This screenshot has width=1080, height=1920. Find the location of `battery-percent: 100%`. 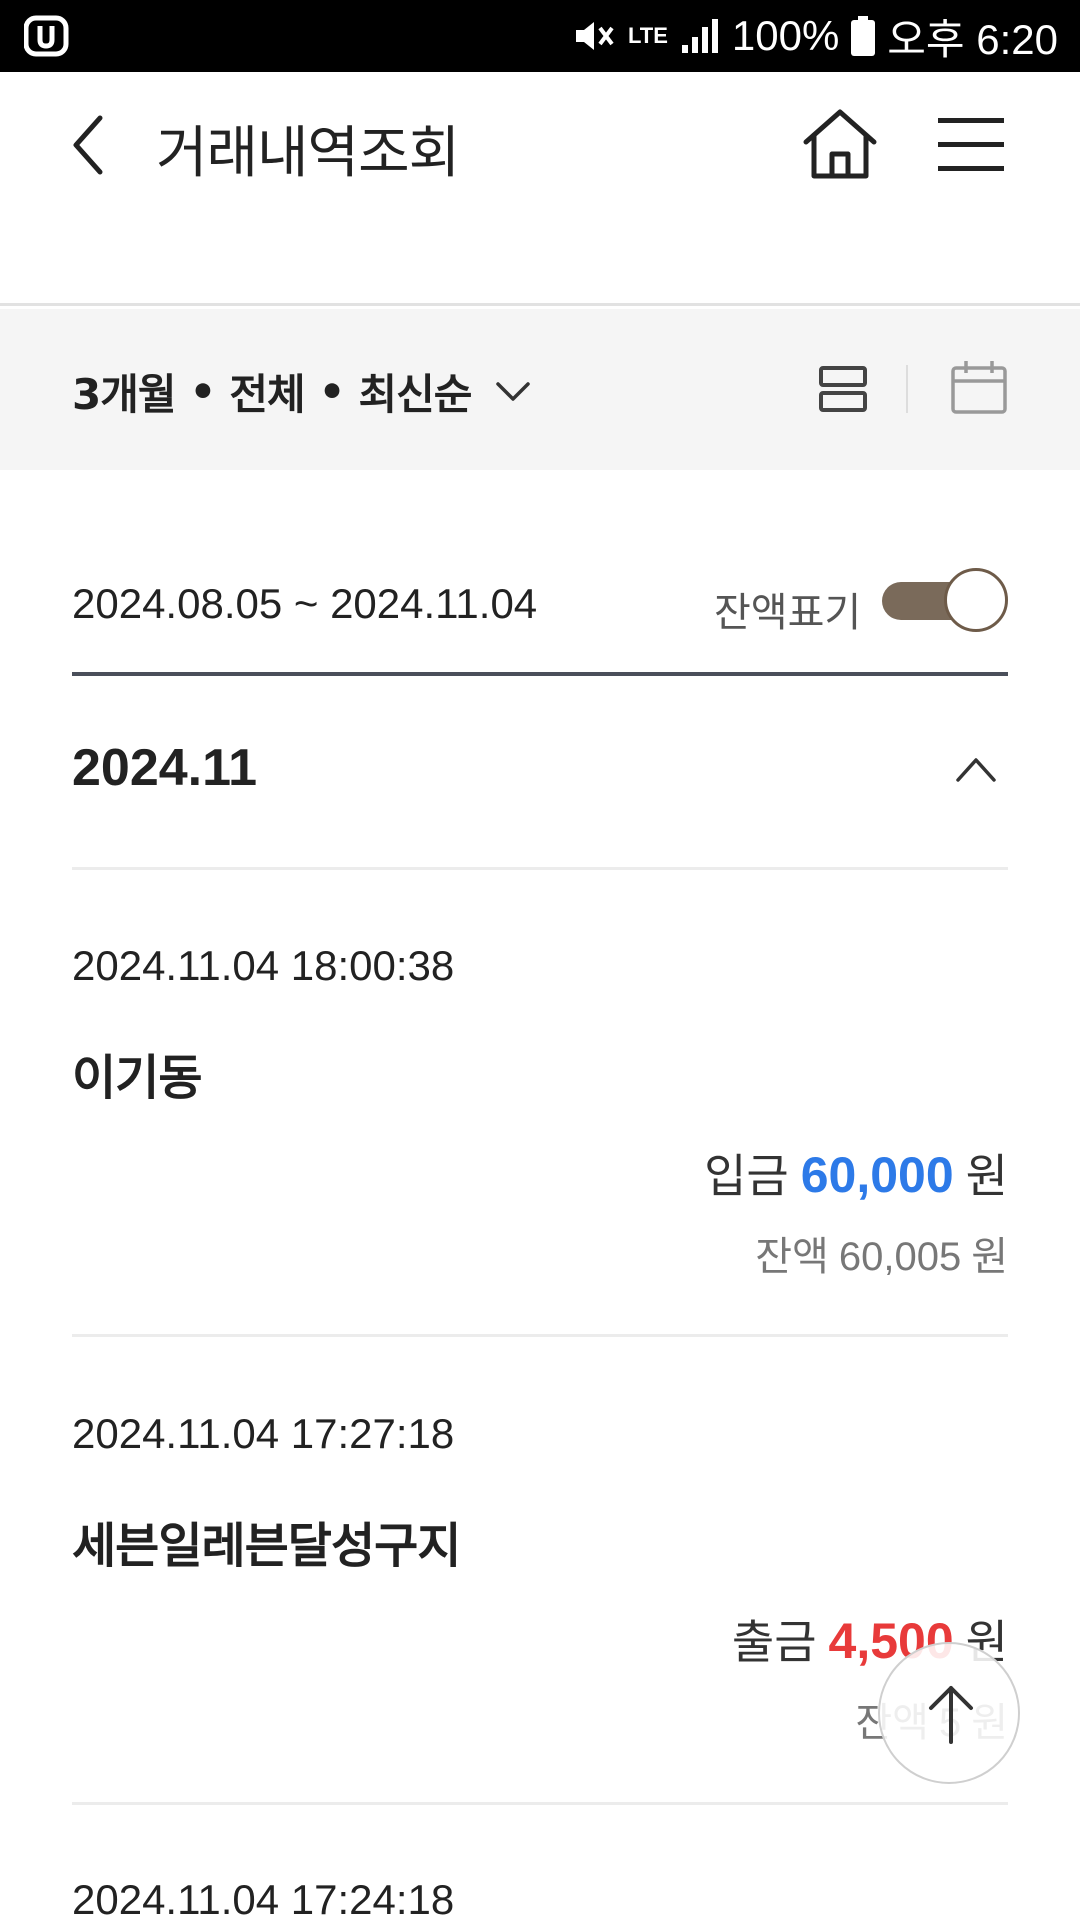

battery-percent: 100% is located at coordinates (785, 35).